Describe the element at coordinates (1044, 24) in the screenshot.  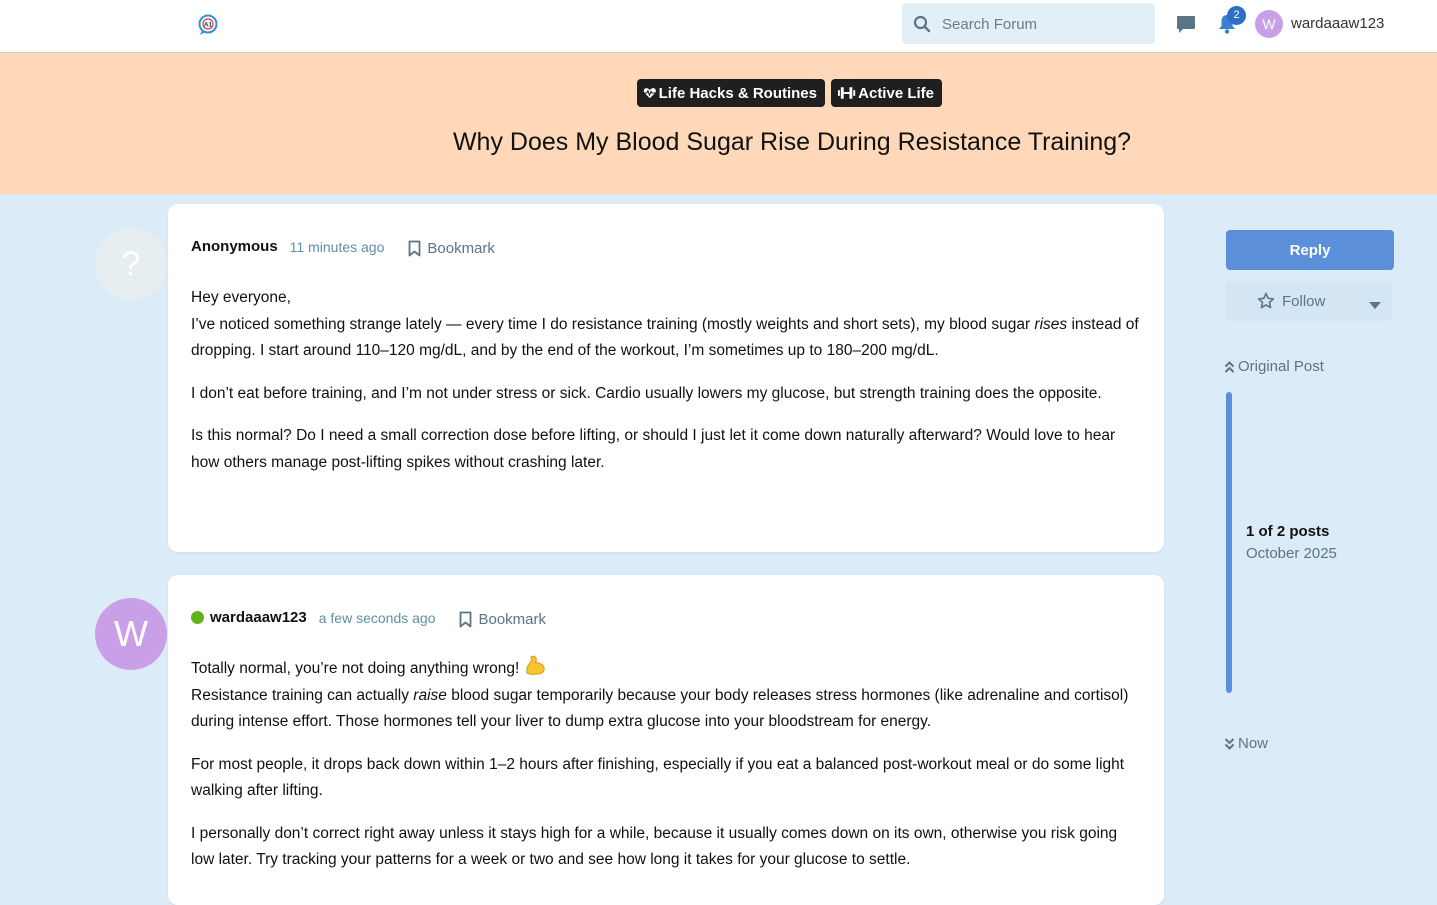
I see `search-input` at that location.